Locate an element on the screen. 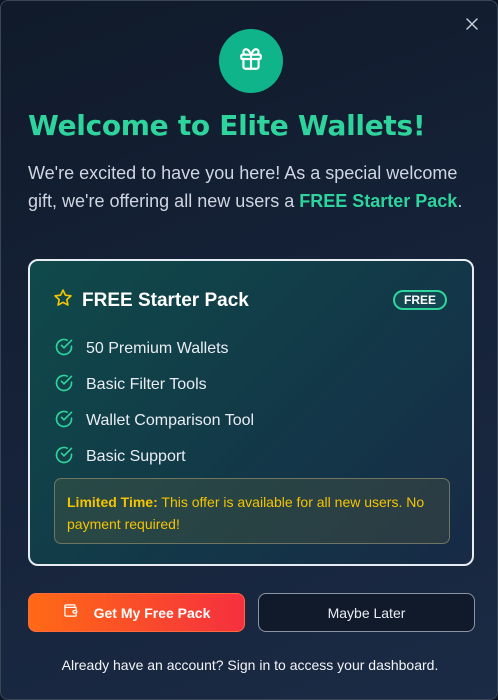 The height and width of the screenshot is (700, 498). notice-label: Limited Time: is located at coordinates (112, 502).